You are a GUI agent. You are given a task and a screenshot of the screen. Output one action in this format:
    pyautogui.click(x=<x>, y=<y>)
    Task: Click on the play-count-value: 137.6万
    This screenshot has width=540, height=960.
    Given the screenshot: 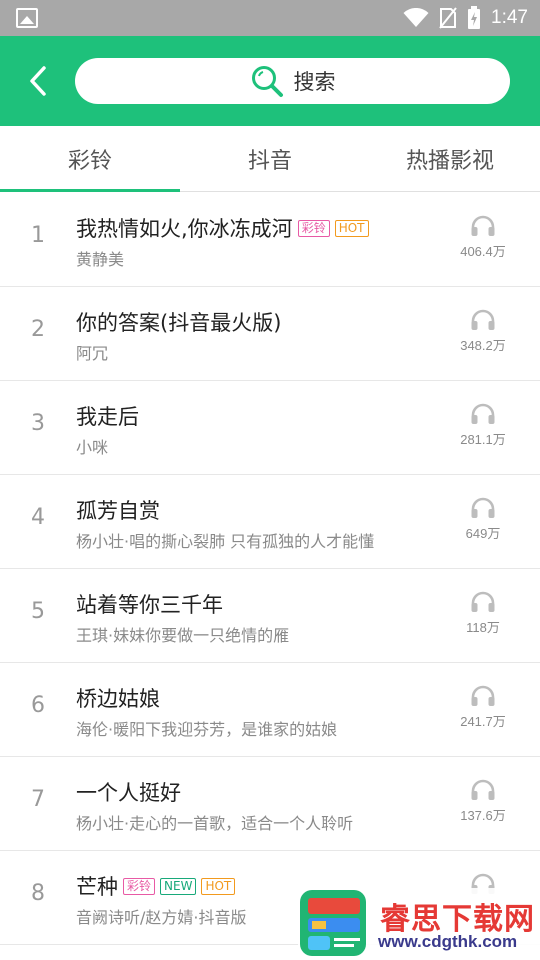 What is the action you would take?
    pyautogui.click(x=483, y=815)
    